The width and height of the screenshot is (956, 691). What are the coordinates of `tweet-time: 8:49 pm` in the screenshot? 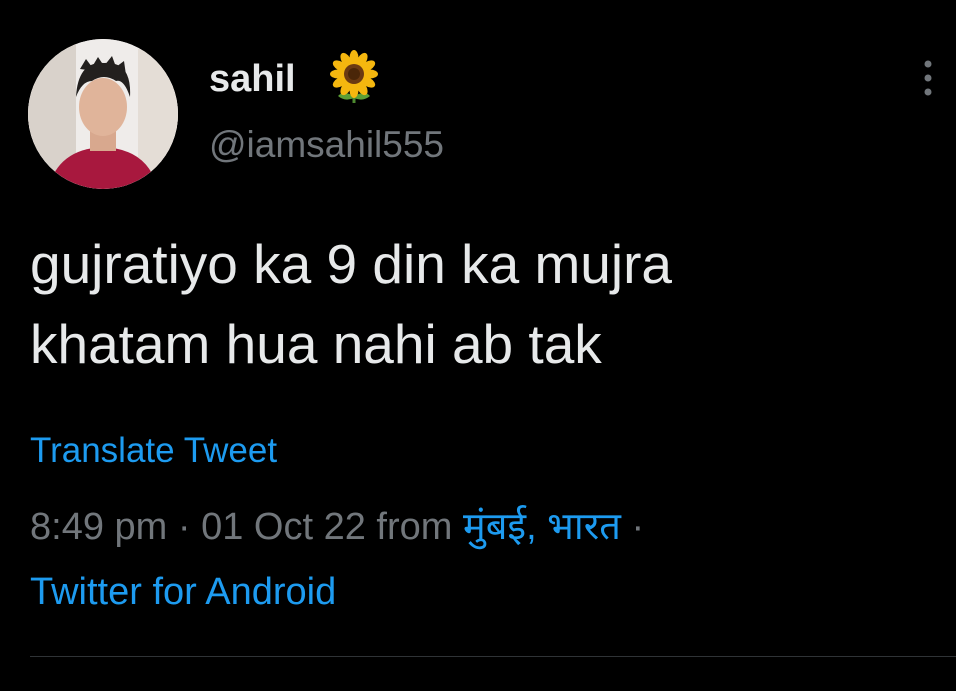 It's located at (98, 527).